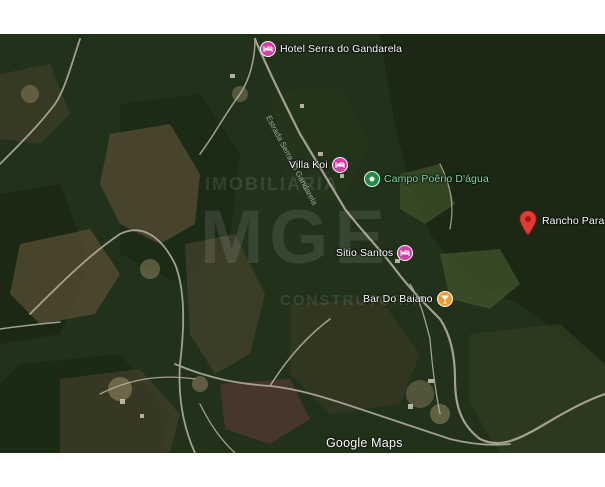 The height and width of the screenshot is (487, 605). I want to click on google-maps-logo: Google Maps, so click(364, 443).